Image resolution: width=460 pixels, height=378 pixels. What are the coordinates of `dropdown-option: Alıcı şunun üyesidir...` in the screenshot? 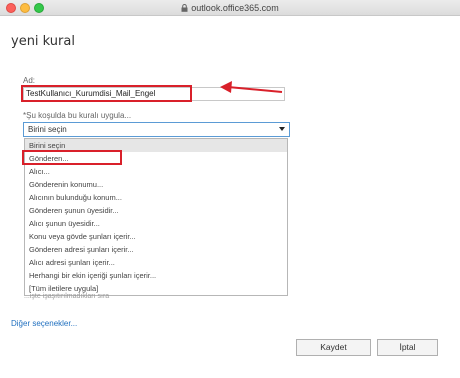 It's located at (156, 223).